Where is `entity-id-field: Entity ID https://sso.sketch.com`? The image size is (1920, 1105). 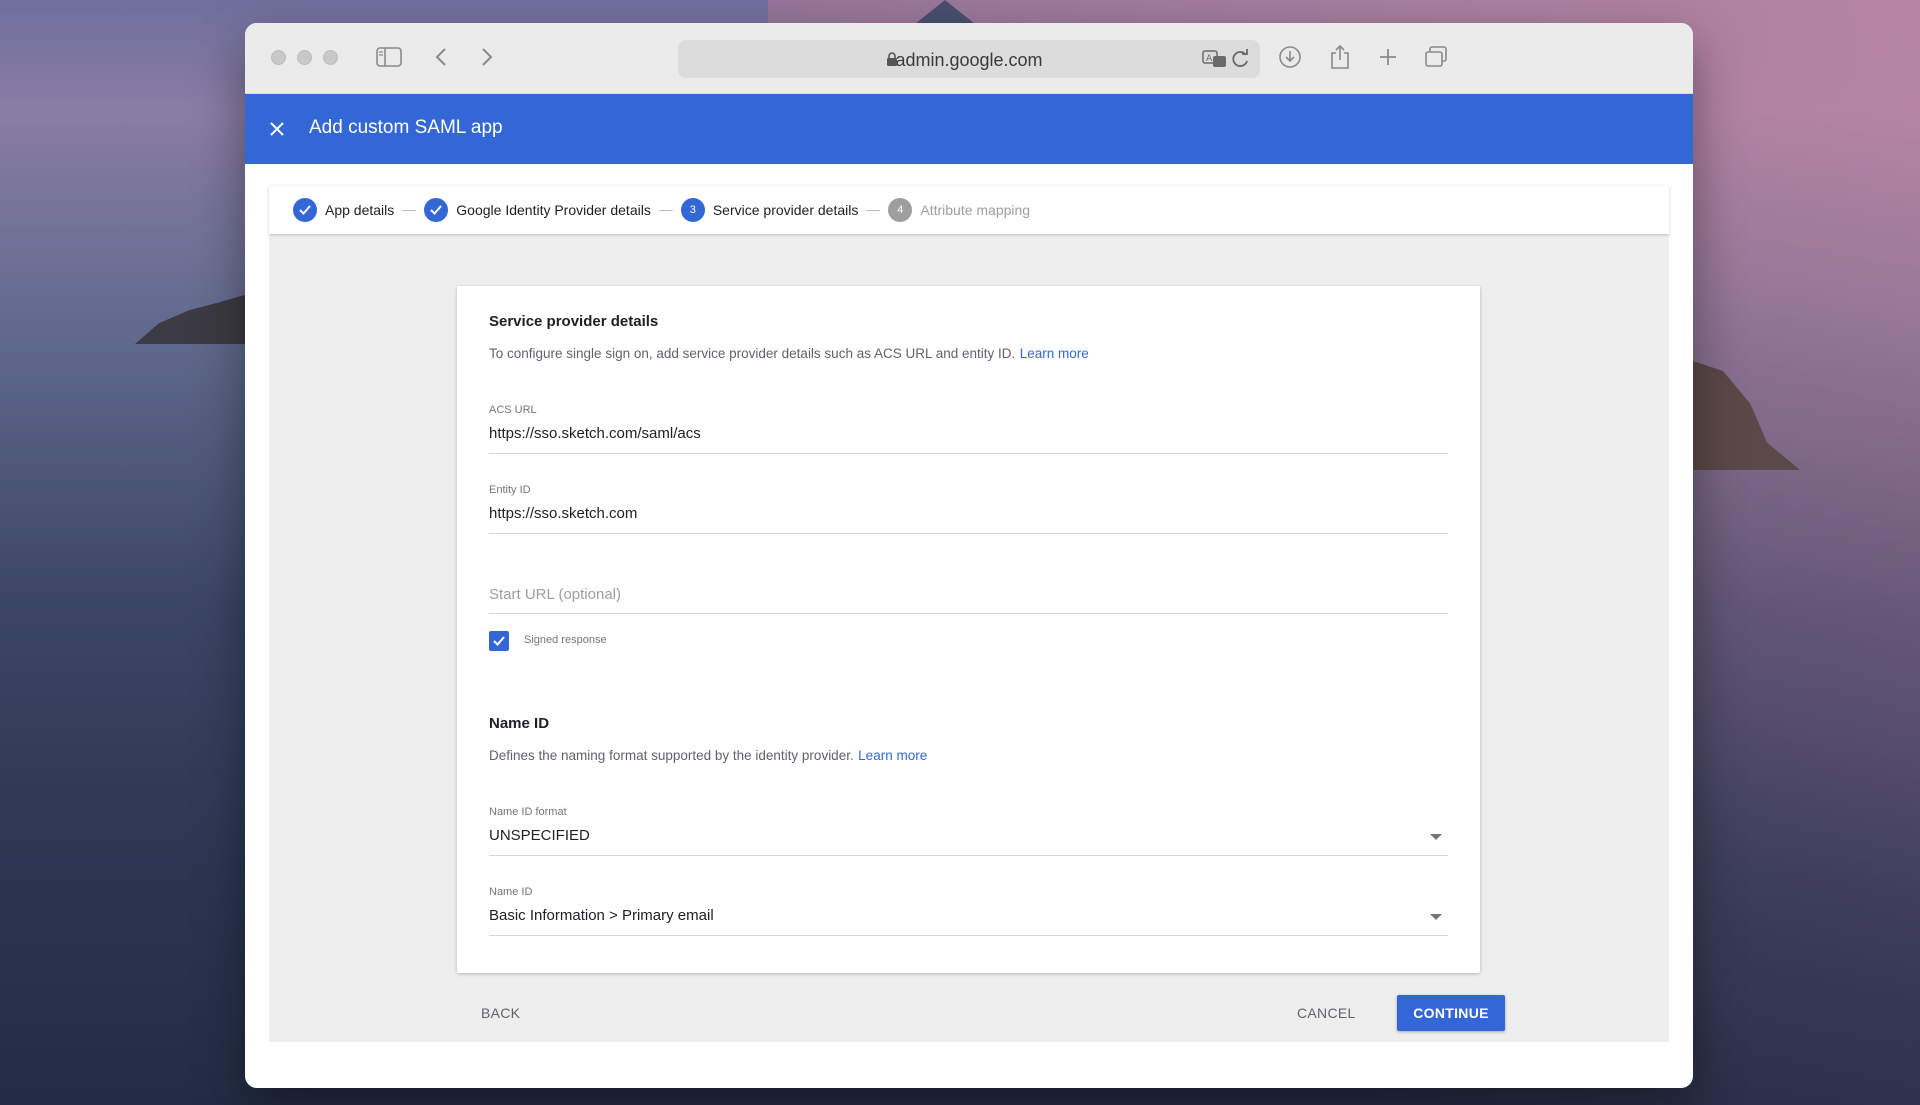 entity-id-field: Entity ID https://sso.sketch.com is located at coordinates (968, 509).